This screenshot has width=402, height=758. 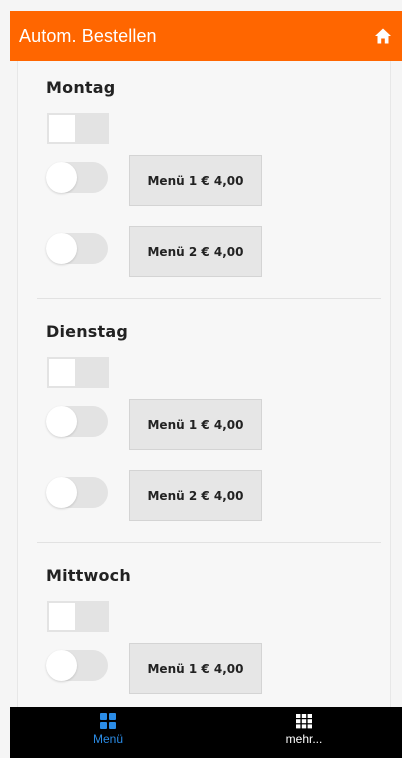 What do you see at coordinates (88, 575) in the screenshot?
I see `day-title: Mittwoch` at bounding box center [88, 575].